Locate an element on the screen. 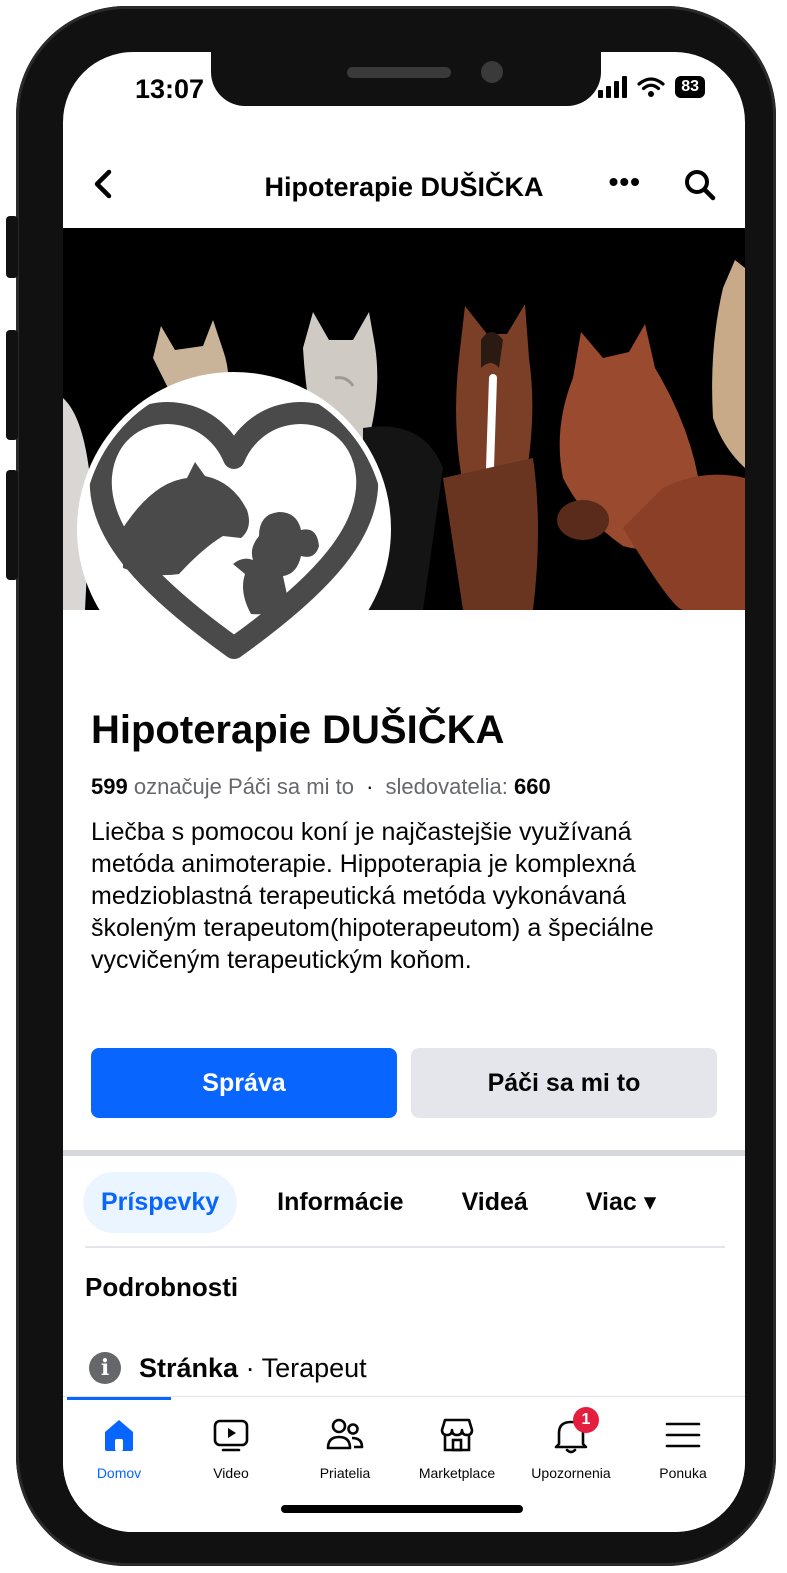 This screenshot has height=1573, width=787. nav-menu-label: Ponuka is located at coordinates (683, 1473).